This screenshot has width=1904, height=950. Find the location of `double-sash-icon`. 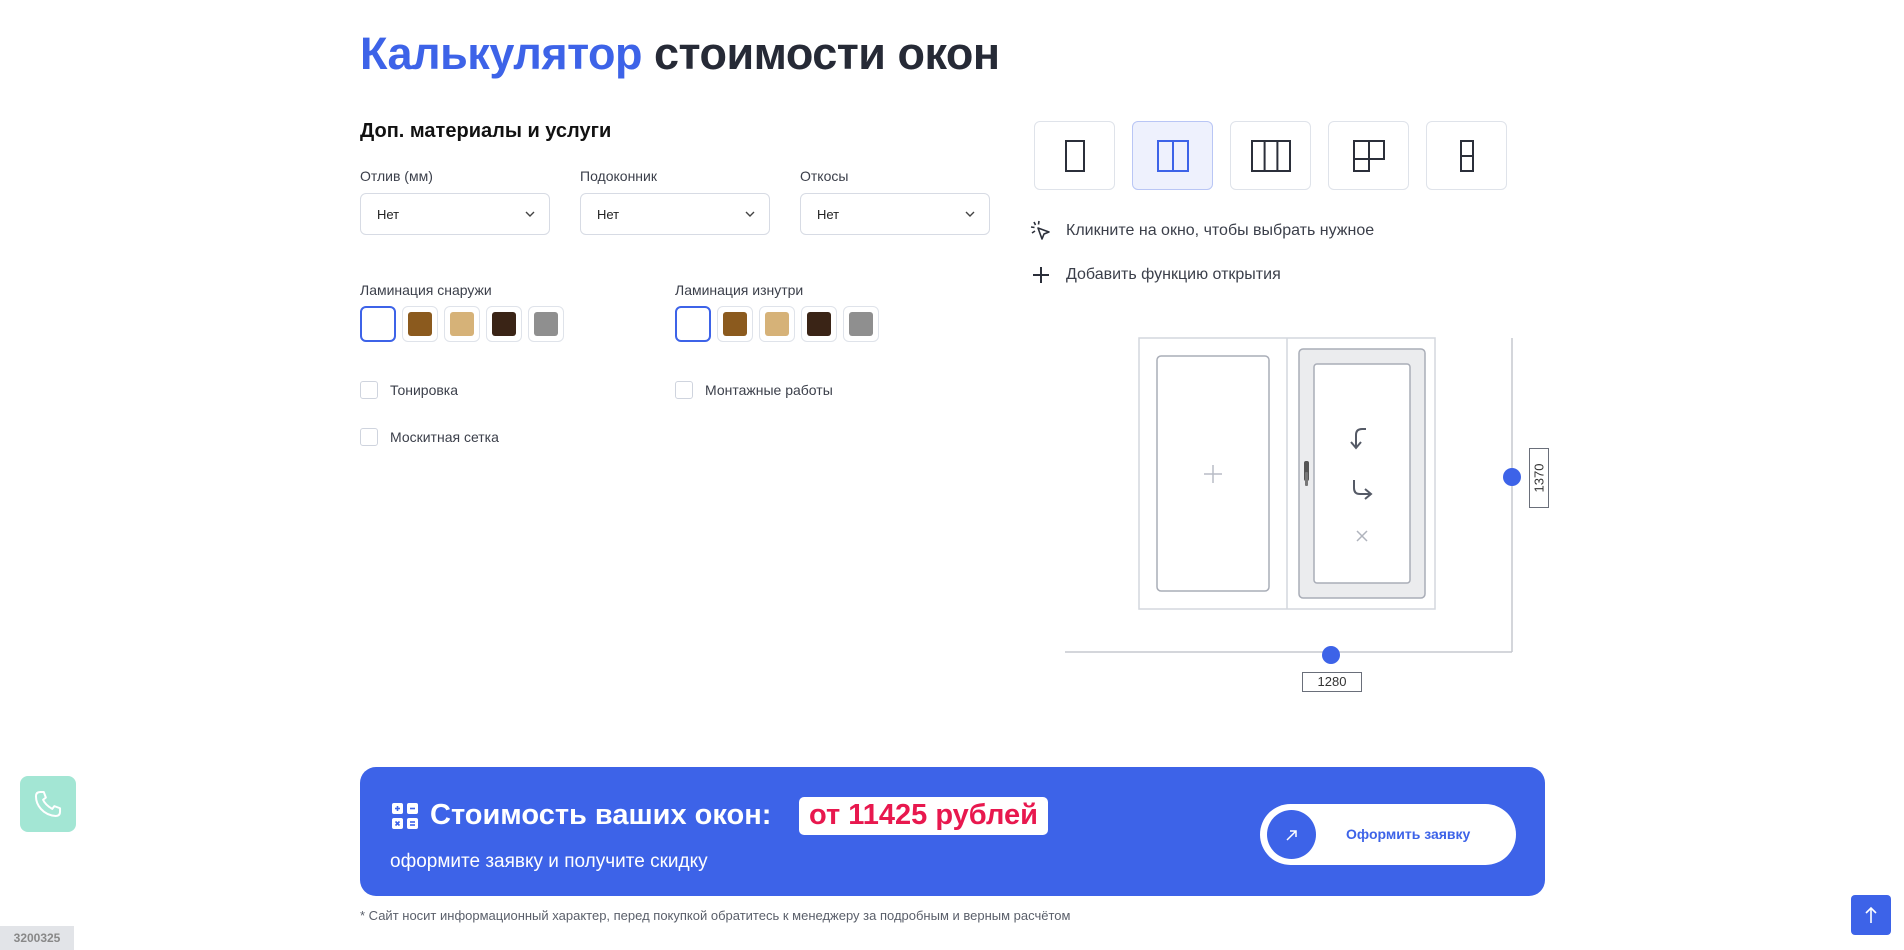

double-sash-icon is located at coordinates (1172, 155).